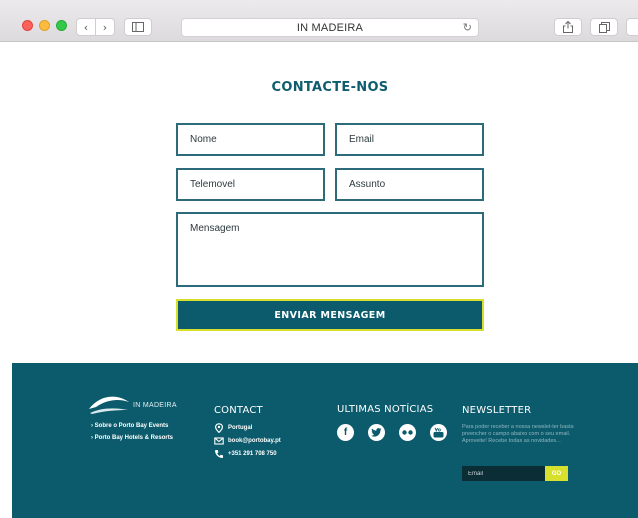 The width and height of the screenshot is (638, 518). I want to click on social-links: f, so click(399, 432).